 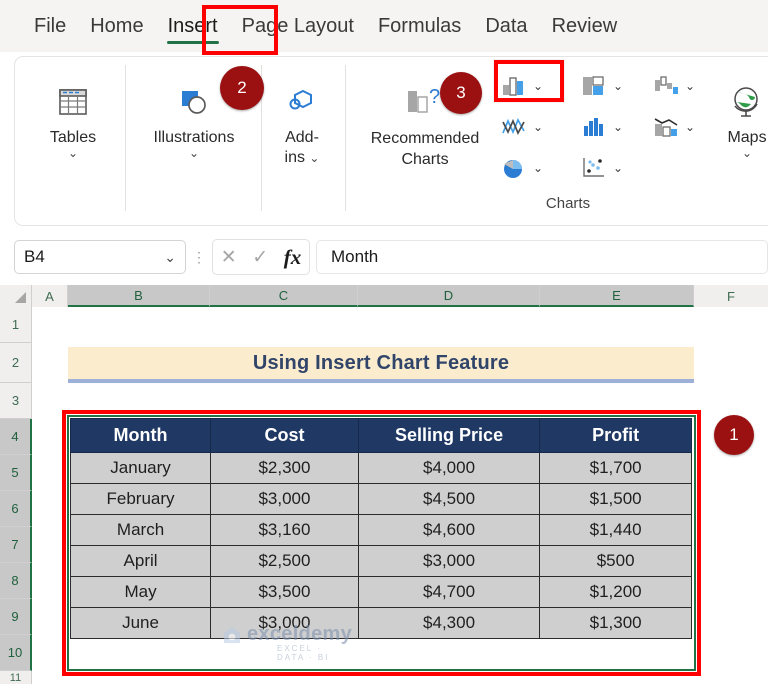 I want to click on table-row: April $2,500 $3,000 $500, so click(x=380, y=561).